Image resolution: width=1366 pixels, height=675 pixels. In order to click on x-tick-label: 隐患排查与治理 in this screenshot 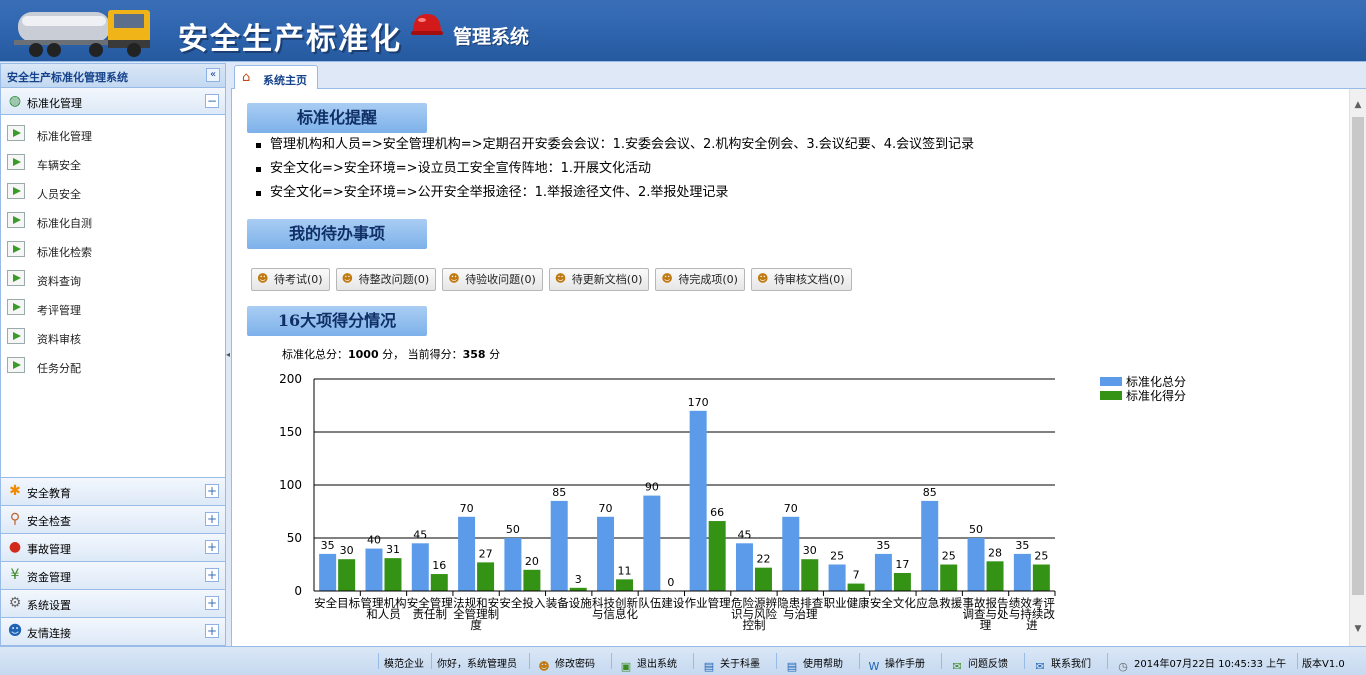, I will do `click(800, 608)`.